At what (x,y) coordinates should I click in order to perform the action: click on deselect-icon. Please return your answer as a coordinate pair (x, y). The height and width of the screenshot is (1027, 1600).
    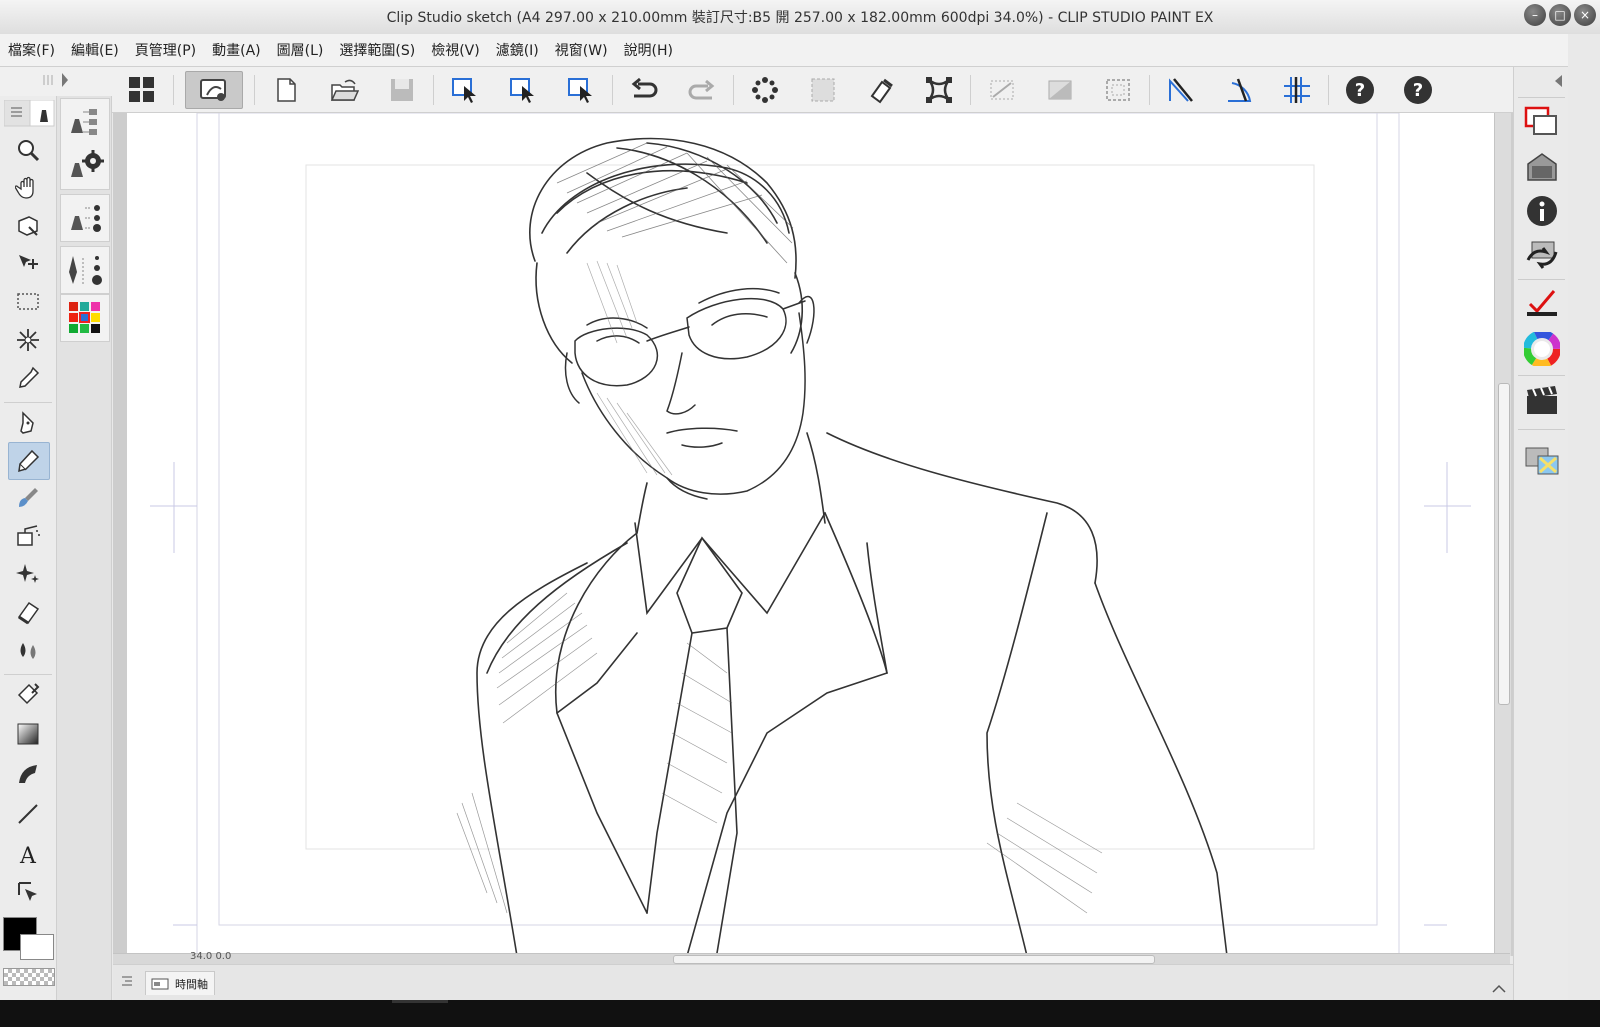
    Looking at the image, I should click on (823, 90).